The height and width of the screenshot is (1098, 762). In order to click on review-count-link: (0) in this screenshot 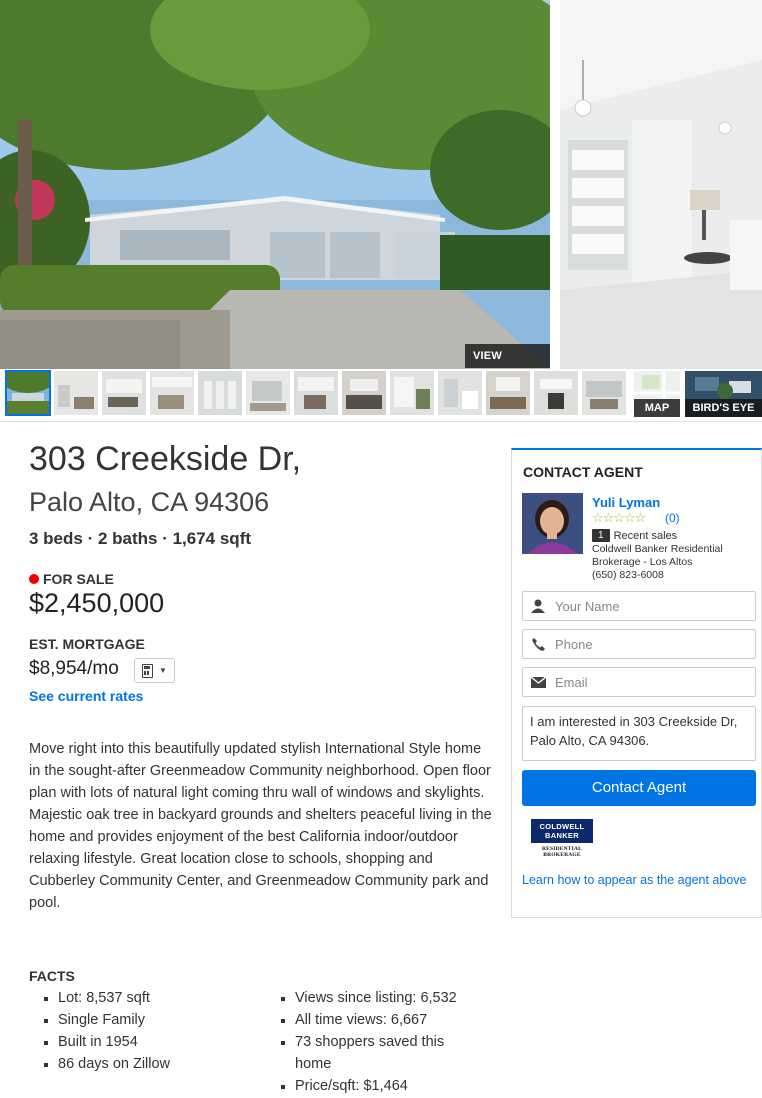, I will do `click(672, 518)`.